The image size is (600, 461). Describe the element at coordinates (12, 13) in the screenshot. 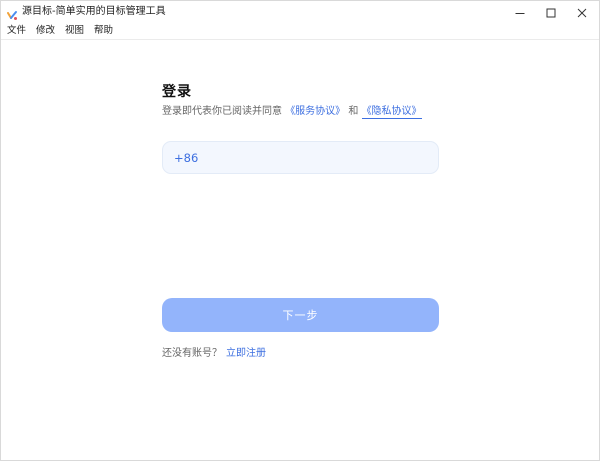

I see `app-logo-icon` at that location.